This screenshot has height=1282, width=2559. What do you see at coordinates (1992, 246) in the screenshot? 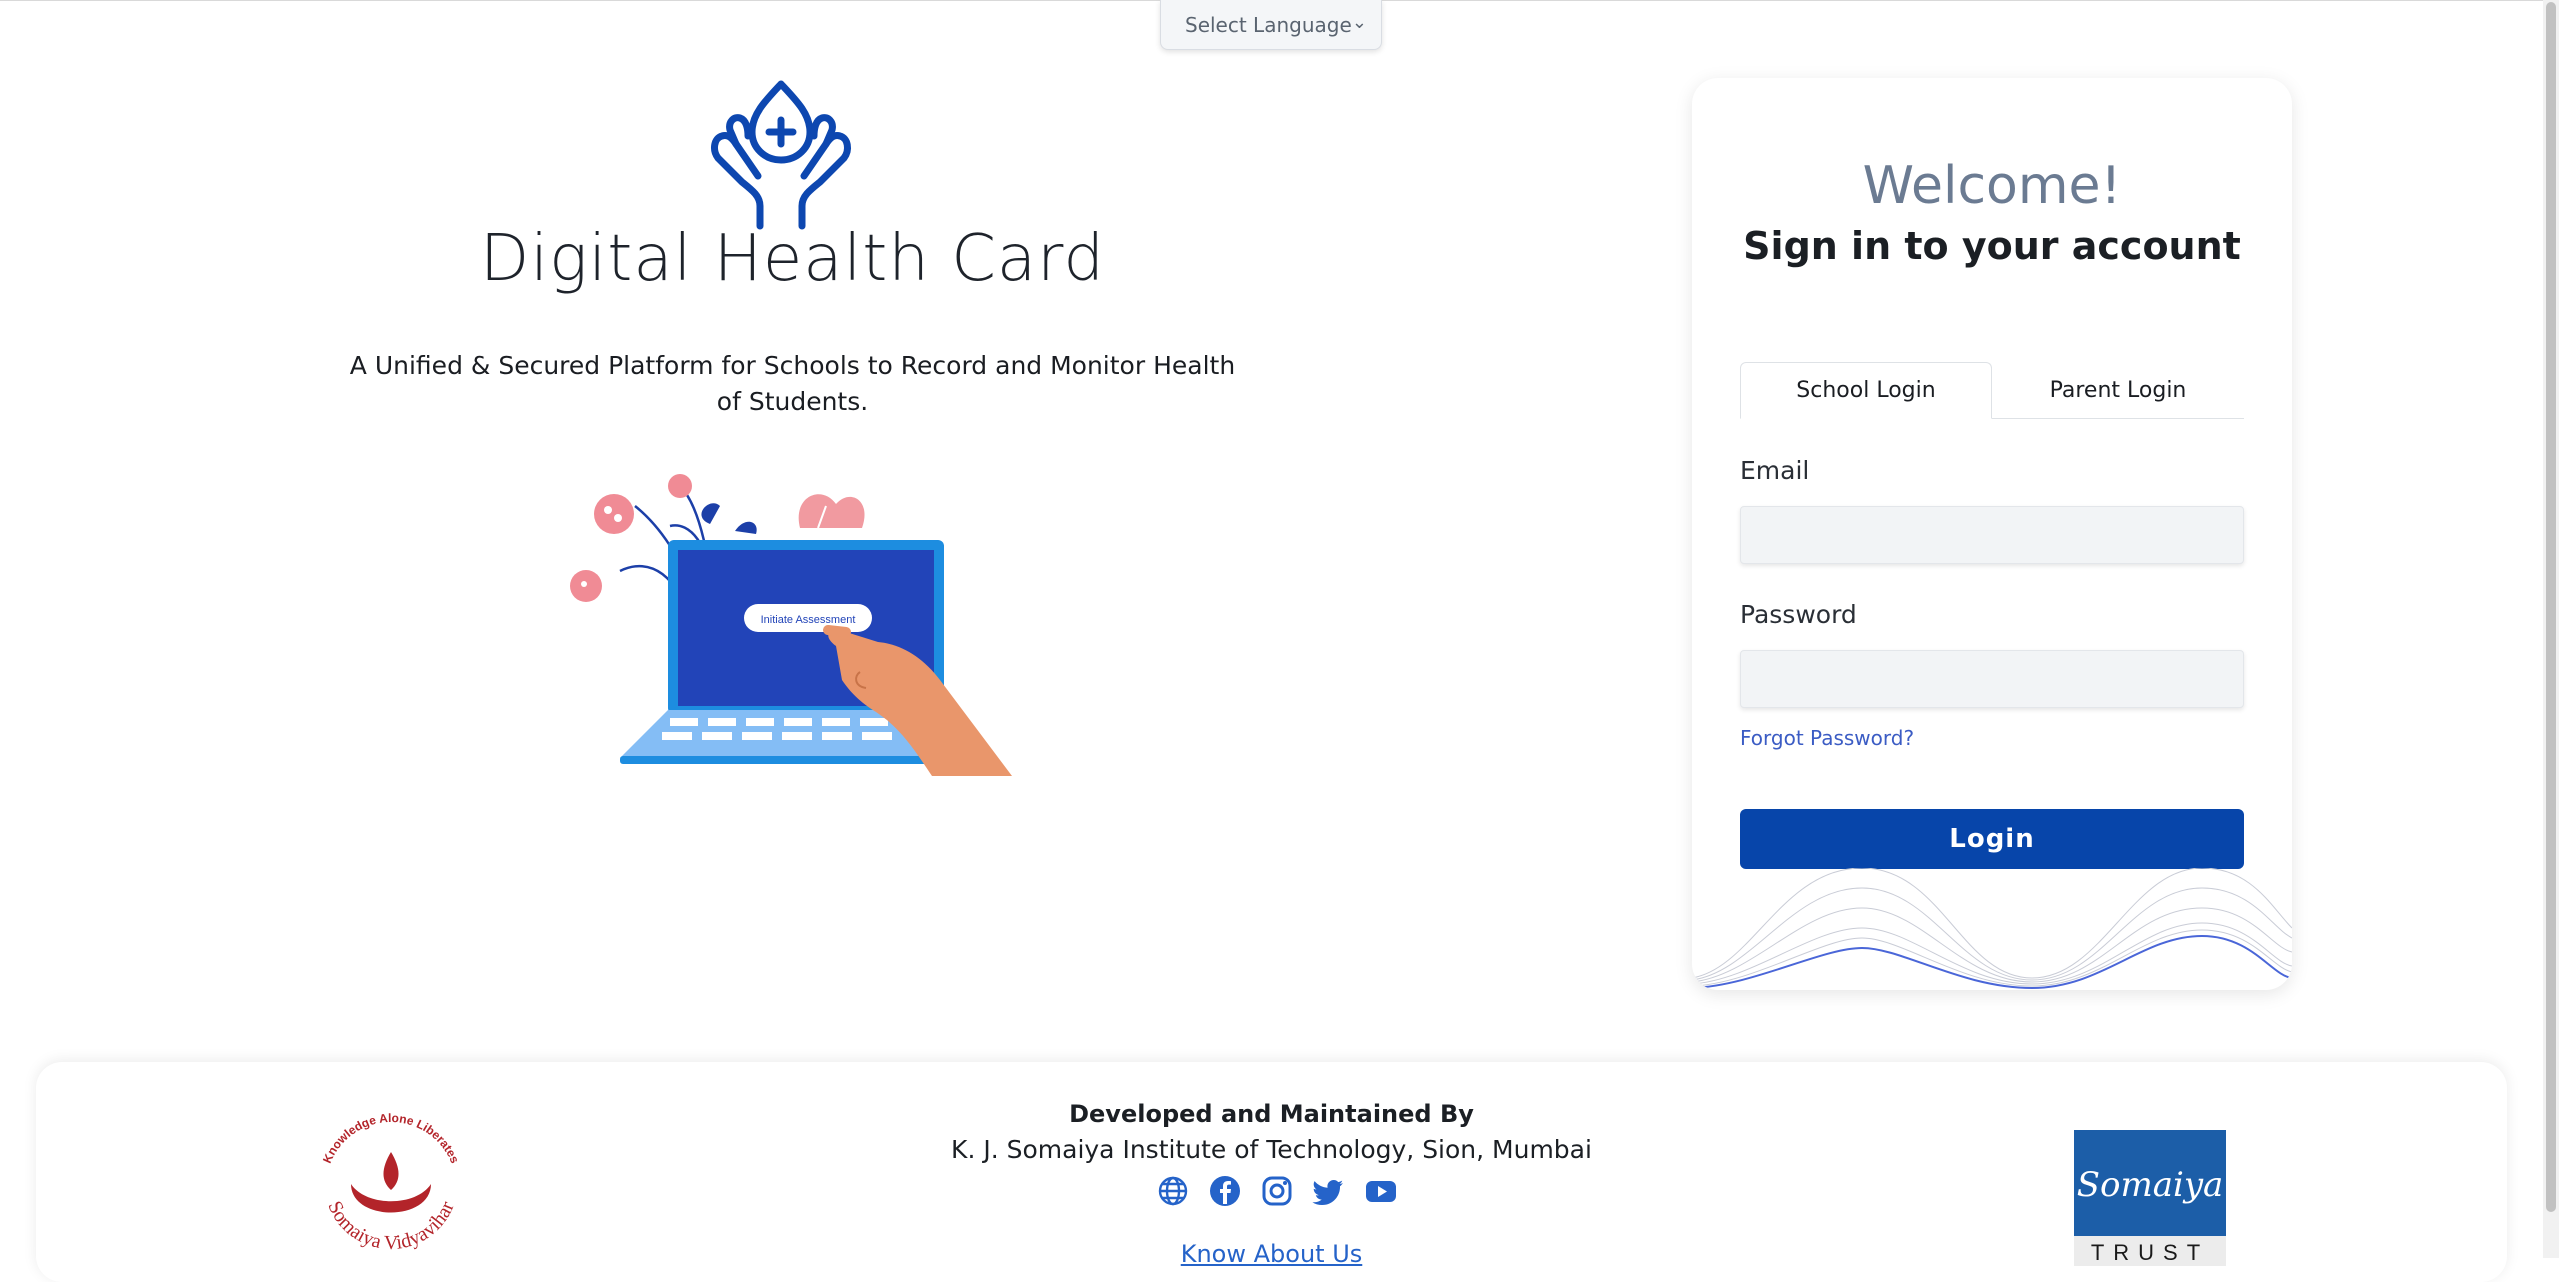
I see `signin-heading: Sign in to your account` at bounding box center [1992, 246].